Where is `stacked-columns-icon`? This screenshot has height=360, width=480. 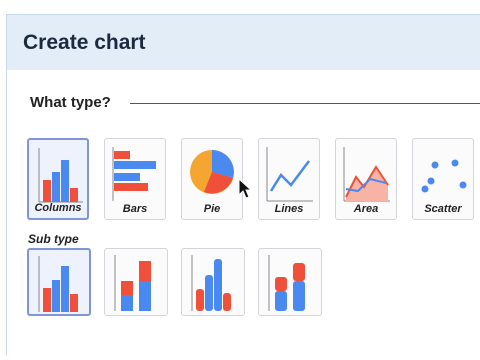 stacked-columns-icon is located at coordinates (132, 283).